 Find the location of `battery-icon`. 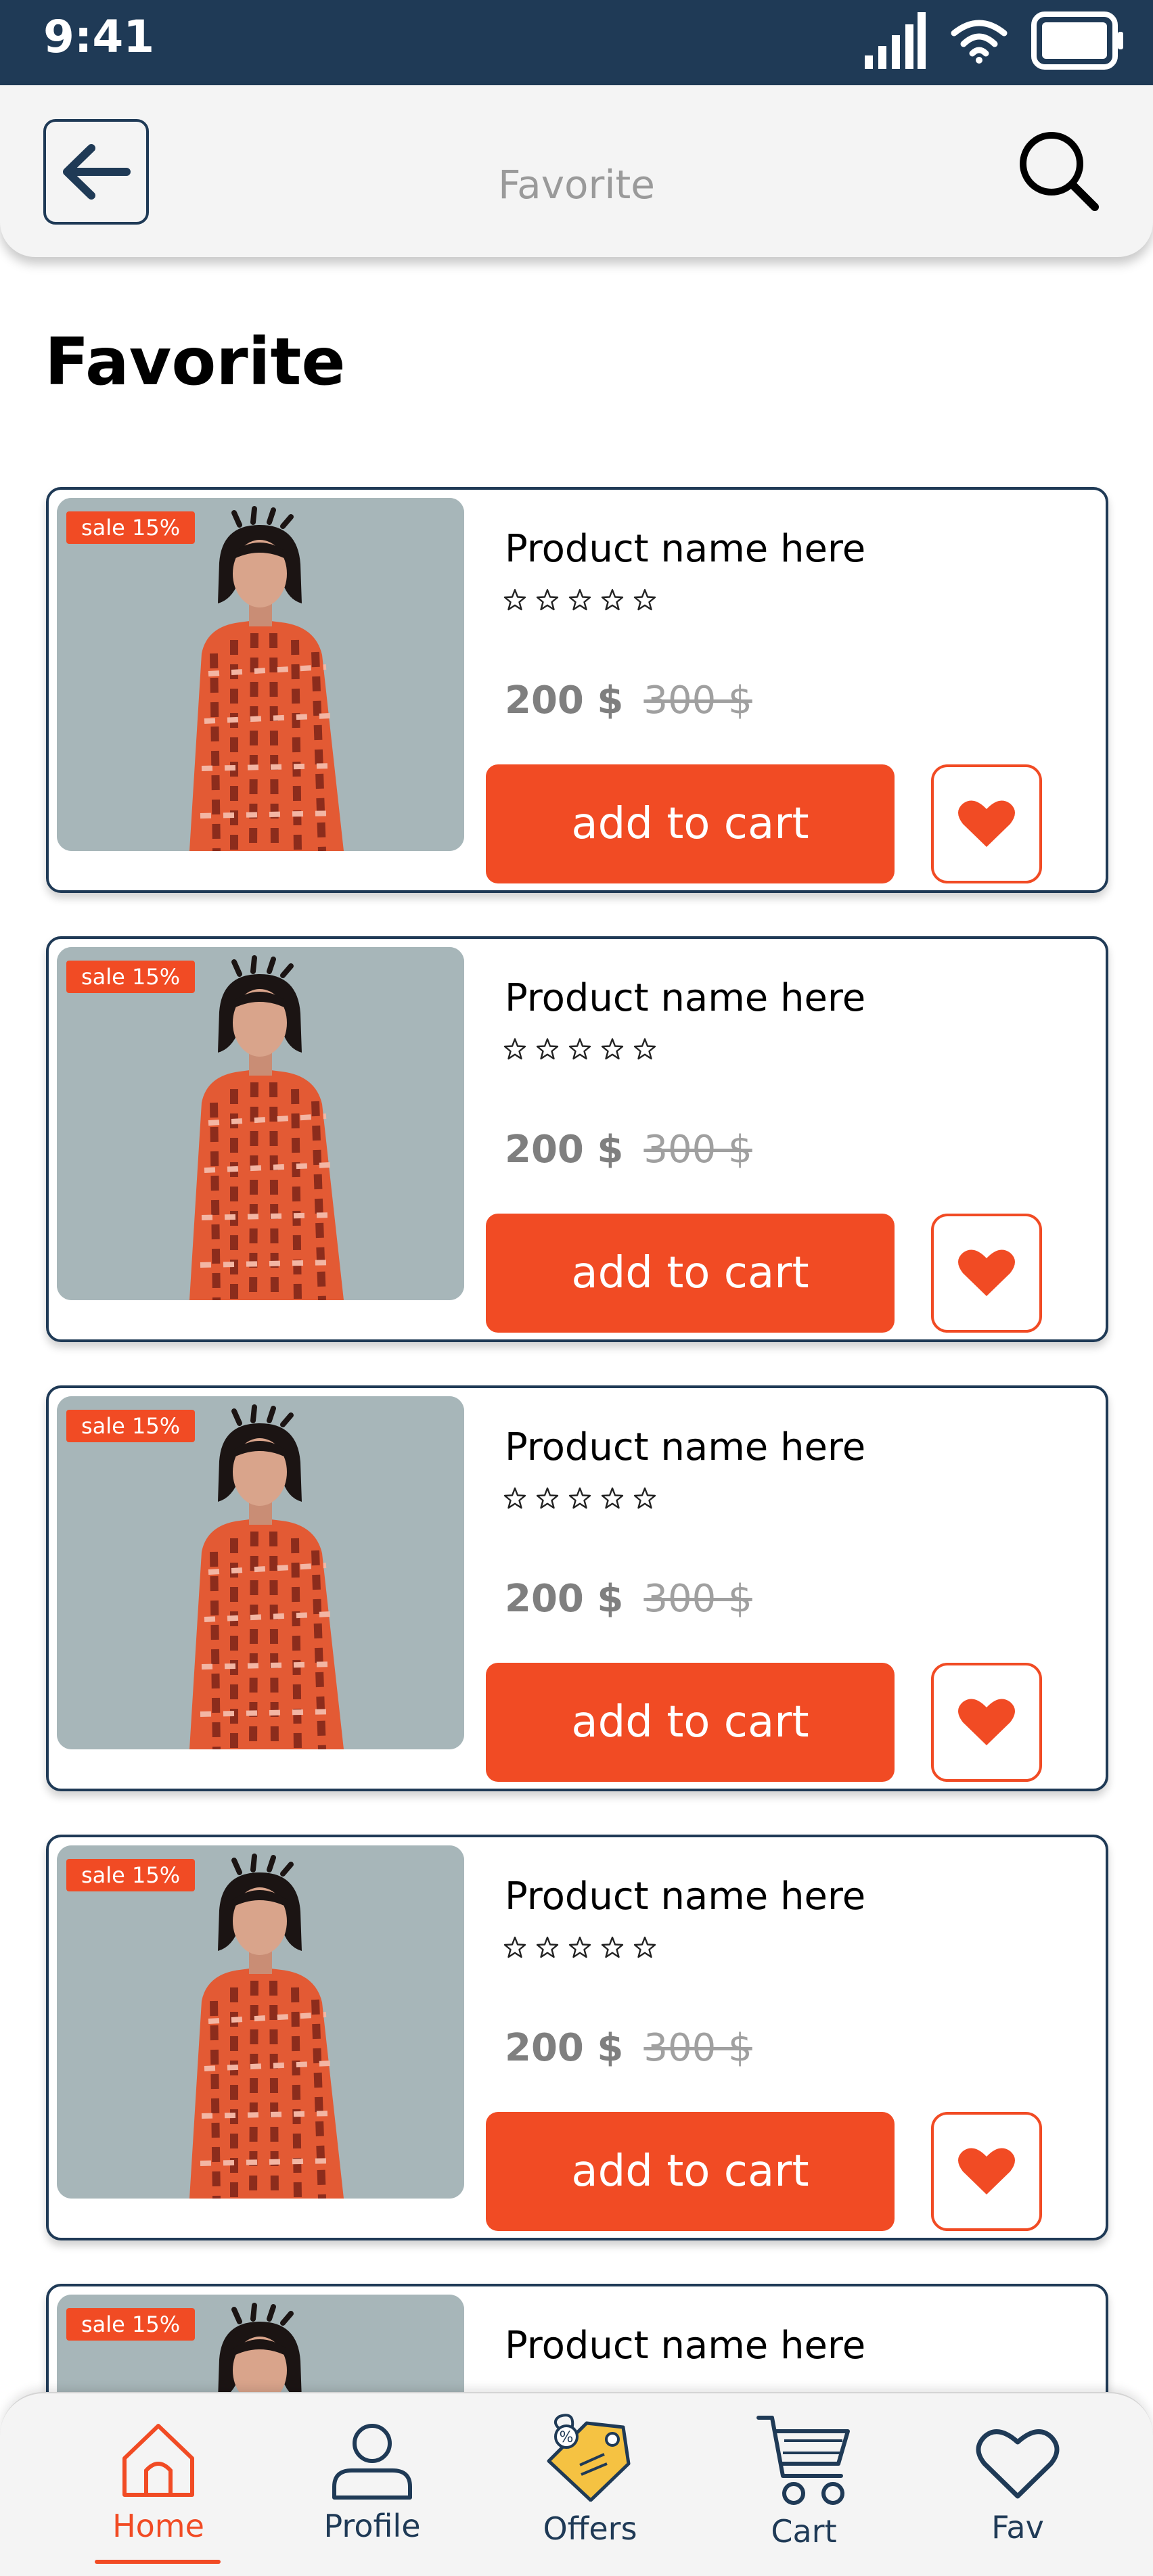

battery-icon is located at coordinates (1077, 41).